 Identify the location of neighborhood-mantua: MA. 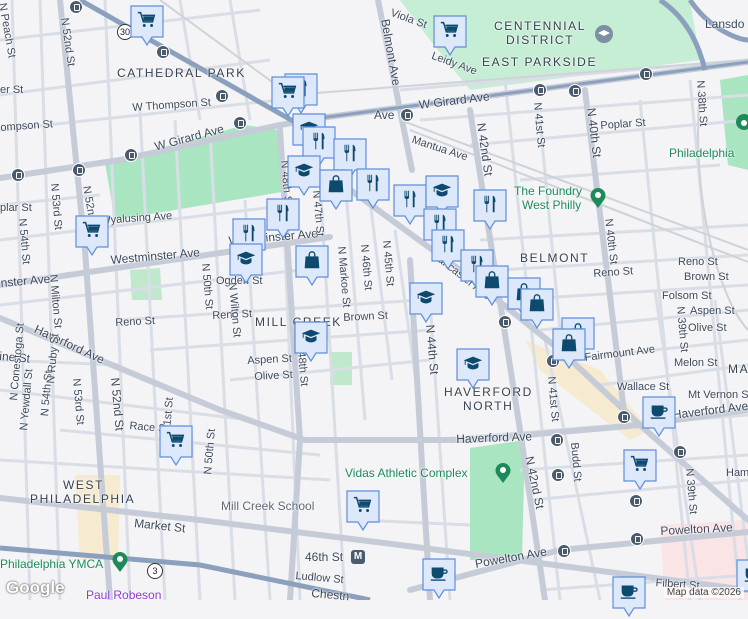
(738, 369).